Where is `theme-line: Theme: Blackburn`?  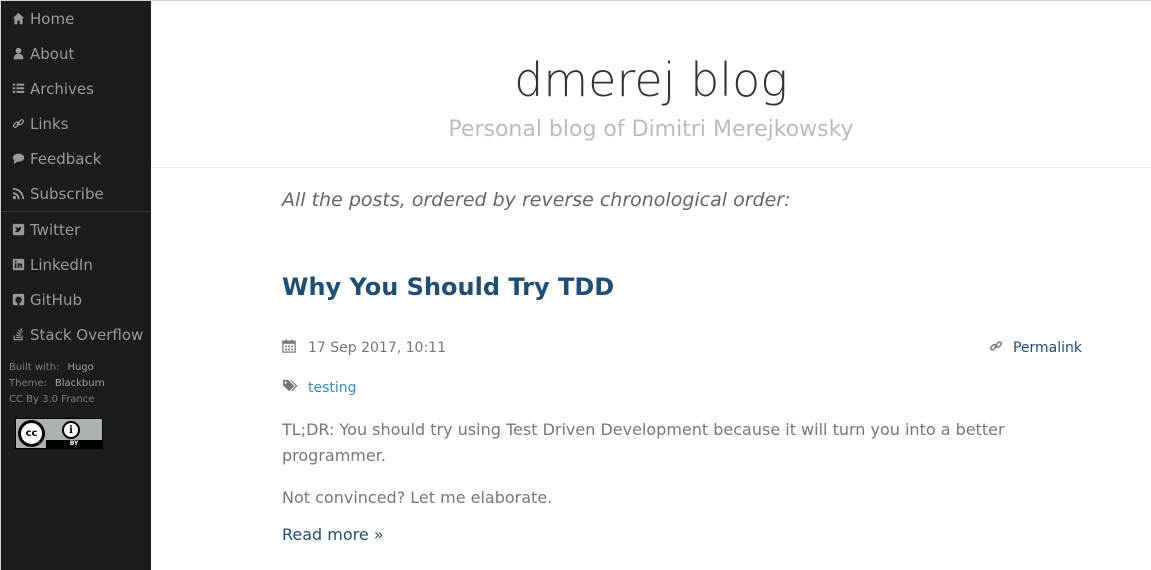 theme-line: Theme: Blackburn is located at coordinates (80, 384).